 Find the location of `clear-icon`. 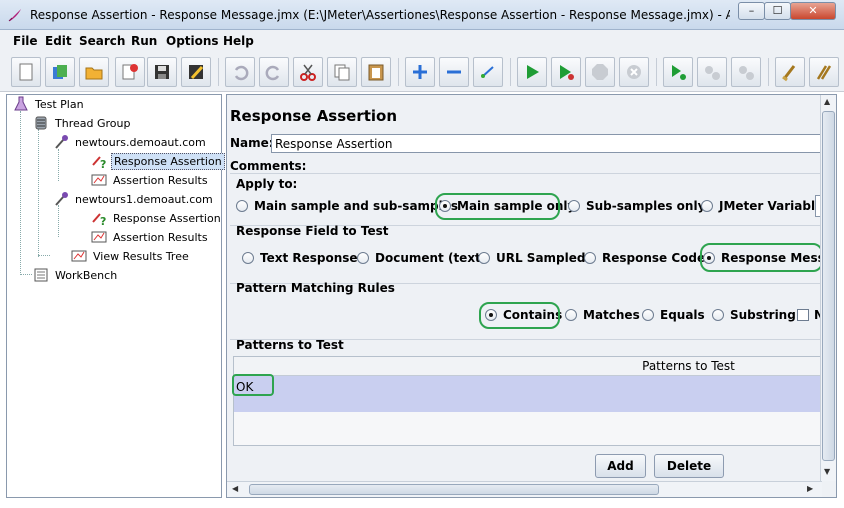

clear-icon is located at coordinates (790, 72).